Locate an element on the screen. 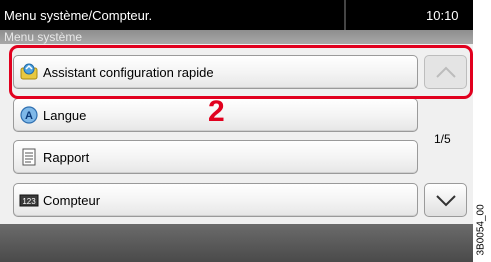  counter-icon-glyph: 123 is located at coordinates (29, 201).